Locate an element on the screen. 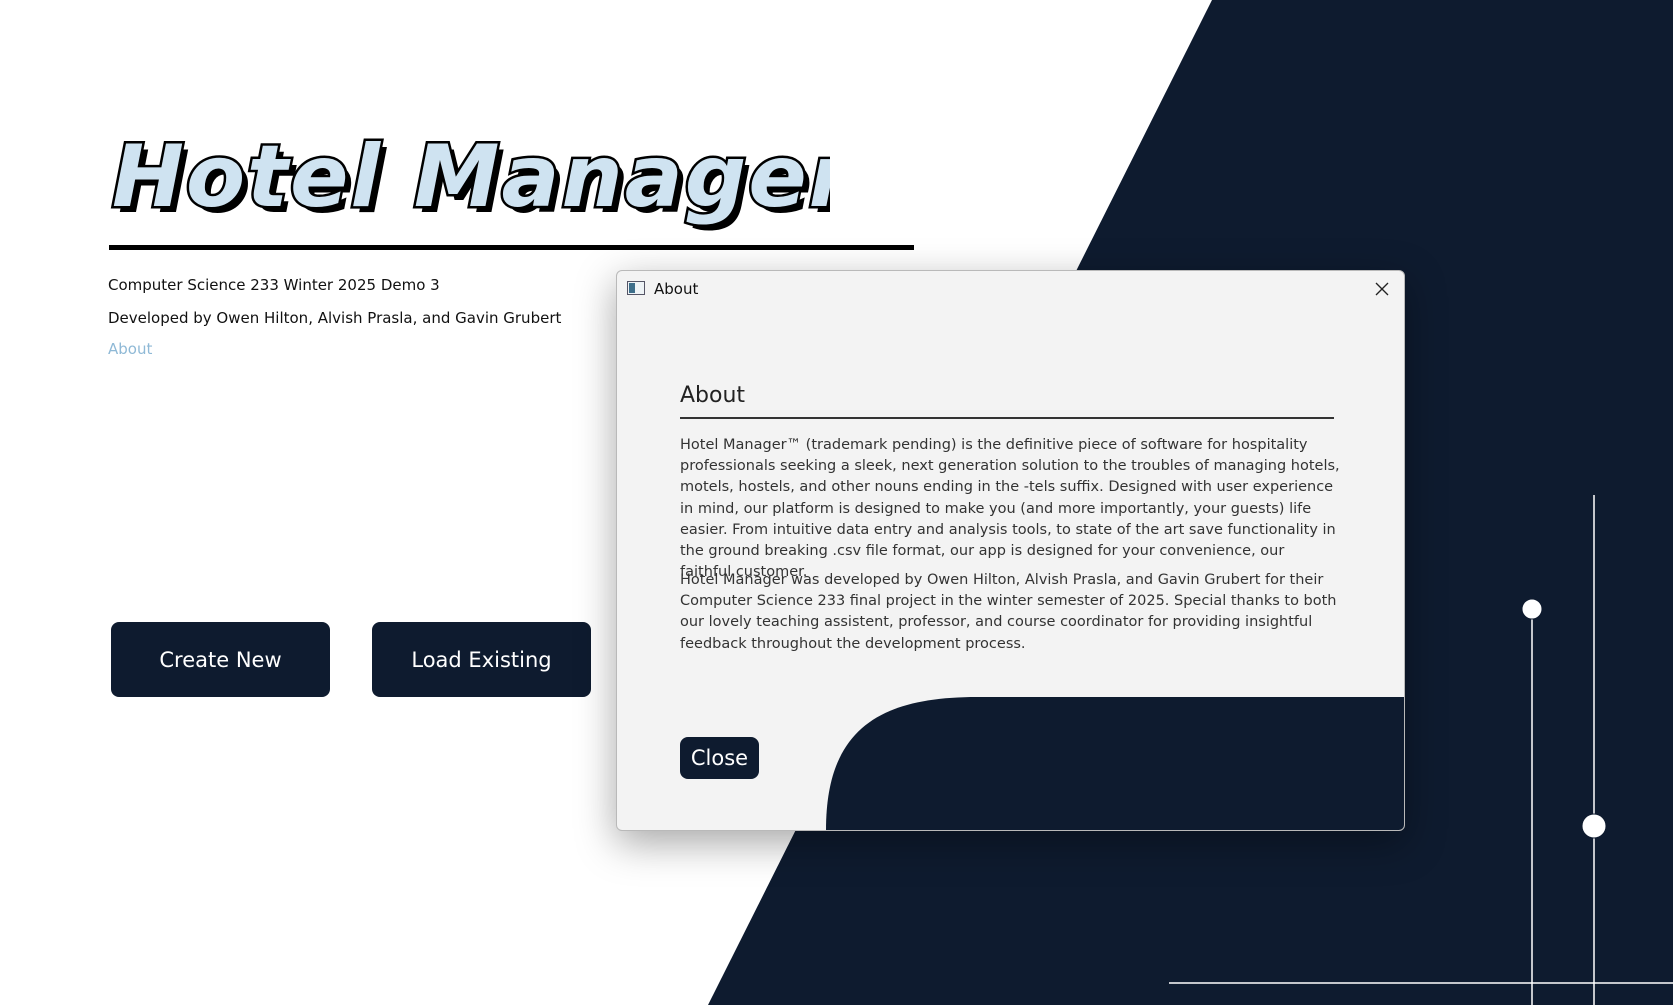  create-new-button: Create New is located at coordinates (220, 659).